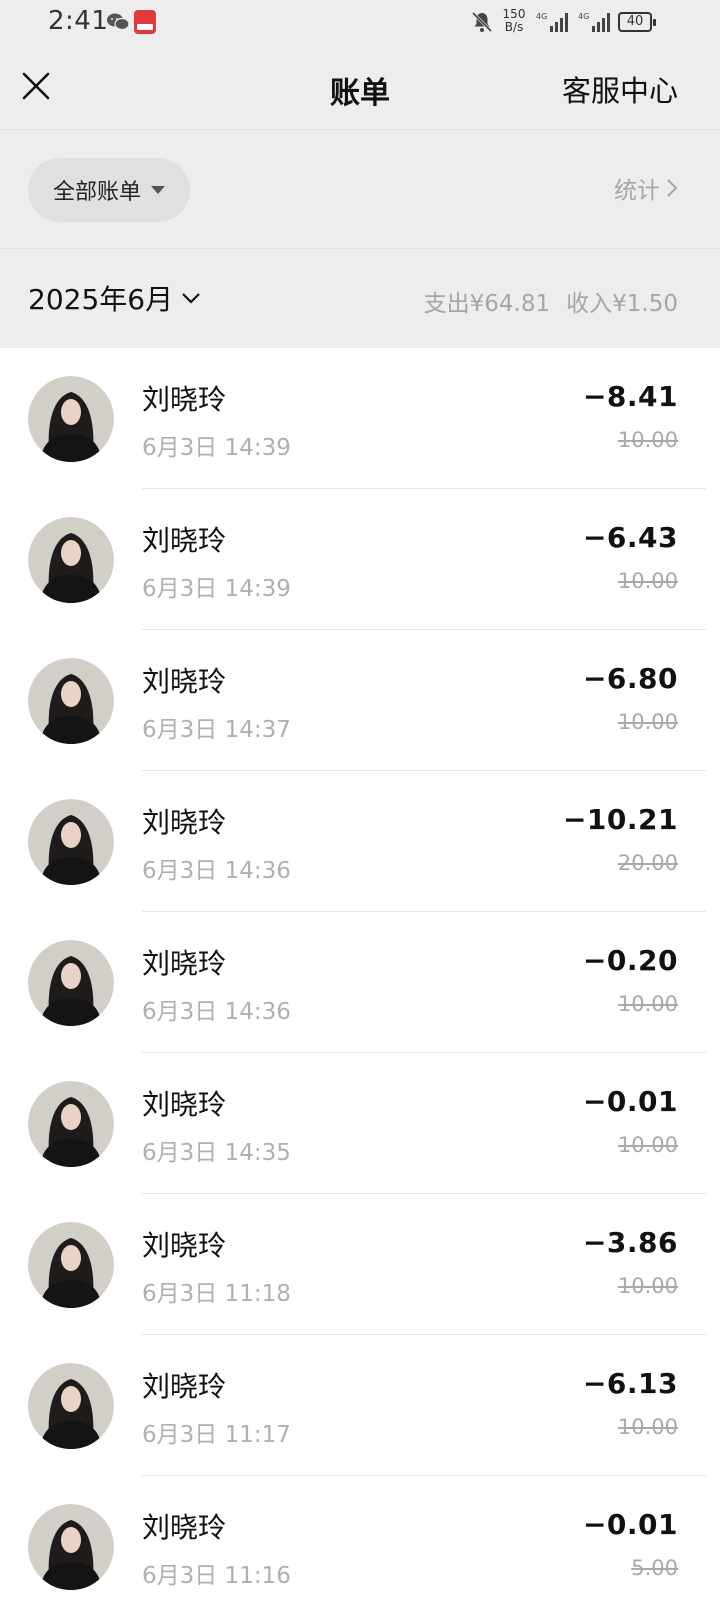 The image size is (720, 1600). I want to click on transaction-item: 刘晓玲 6月3日 11:17 −6.13 10.00, so click(360, 1405).